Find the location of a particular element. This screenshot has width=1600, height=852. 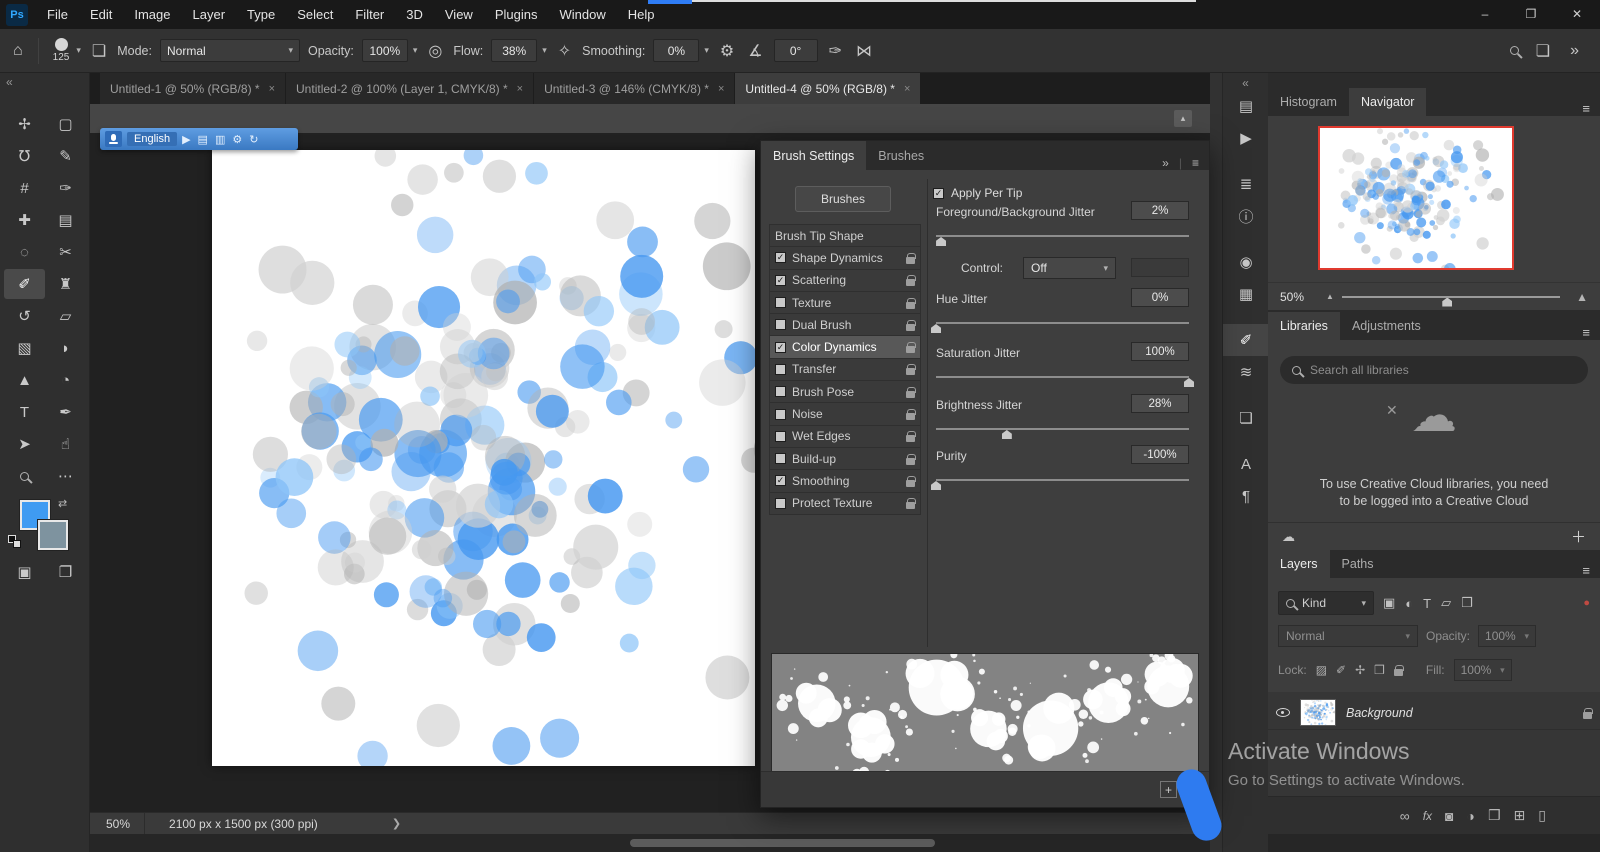

mode-select: Normal ▾ is located at coordinates (229, 50).